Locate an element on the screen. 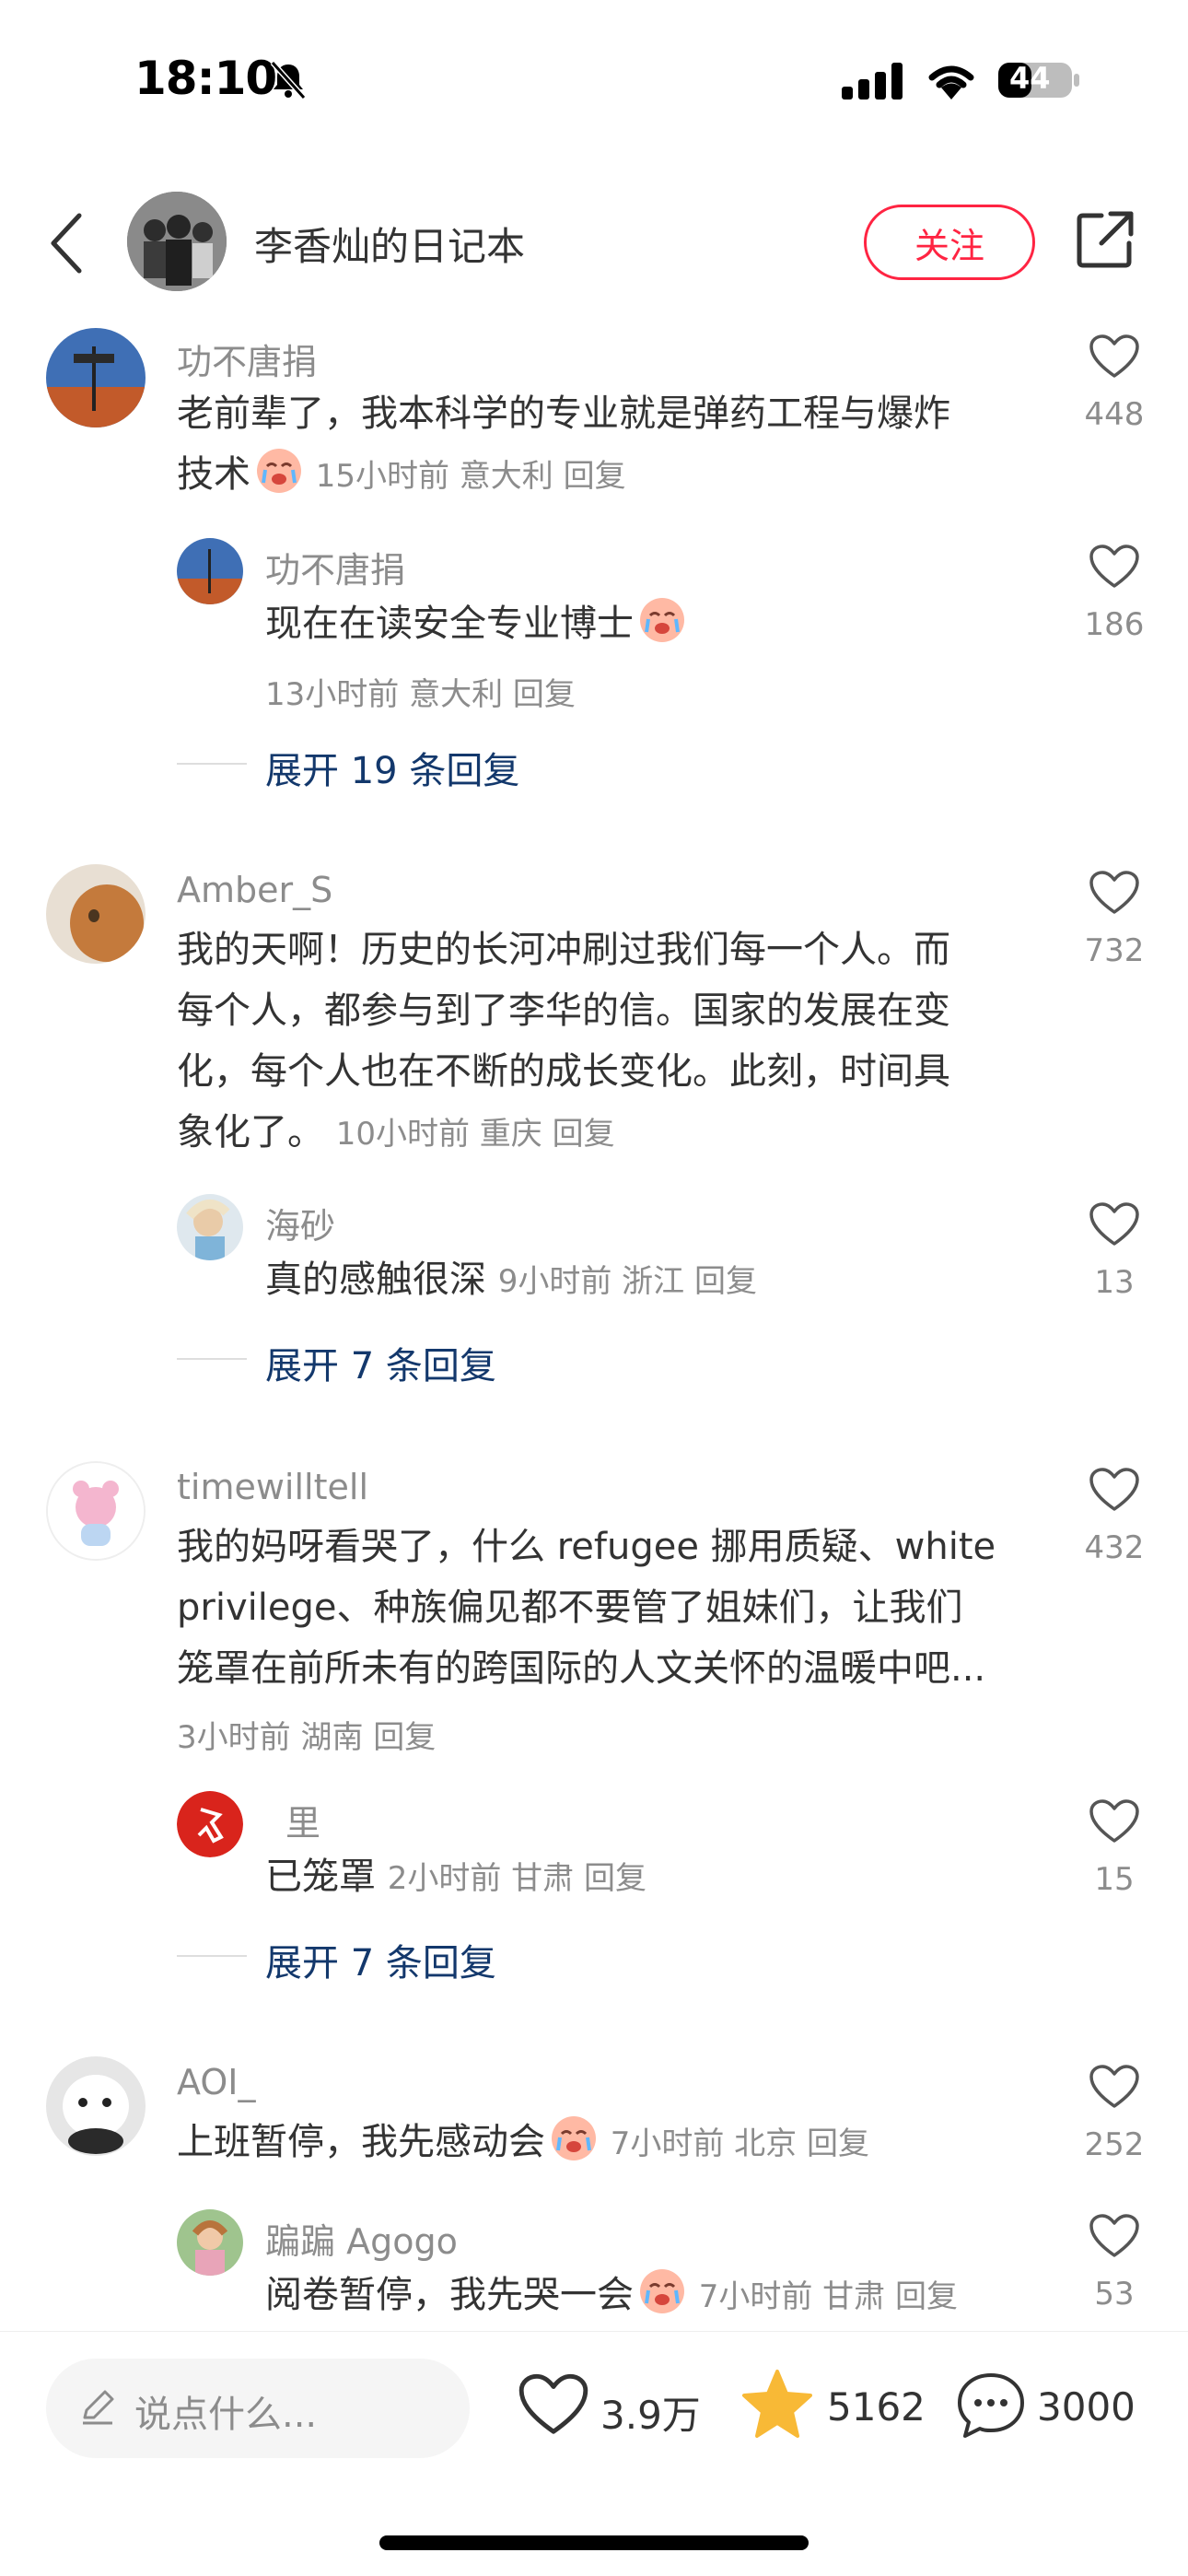 This screenshot has width=1188, height=2576. author-name: 李香灿的日记本 is located at coordinates (389, 244).